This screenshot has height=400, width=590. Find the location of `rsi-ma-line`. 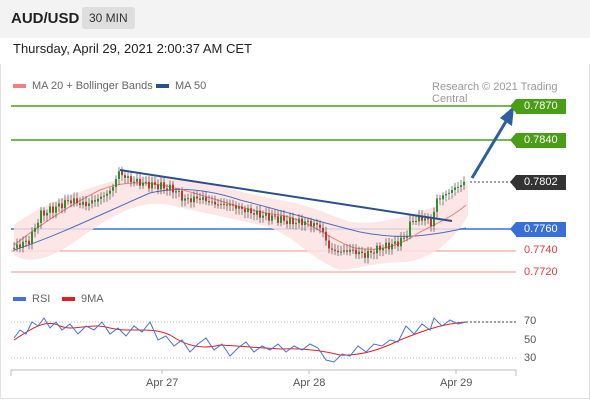

rsi-ma-line is located at coordinates (240, 338).